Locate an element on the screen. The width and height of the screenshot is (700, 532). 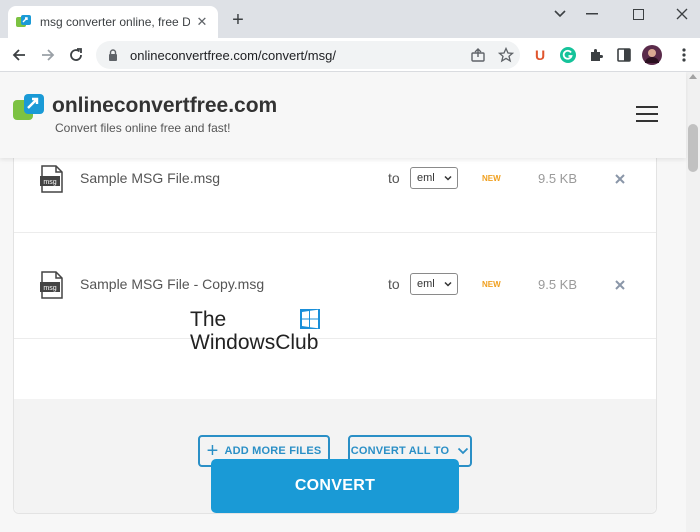
tab-search-chevron-icon is located at coordinates (560, 14).